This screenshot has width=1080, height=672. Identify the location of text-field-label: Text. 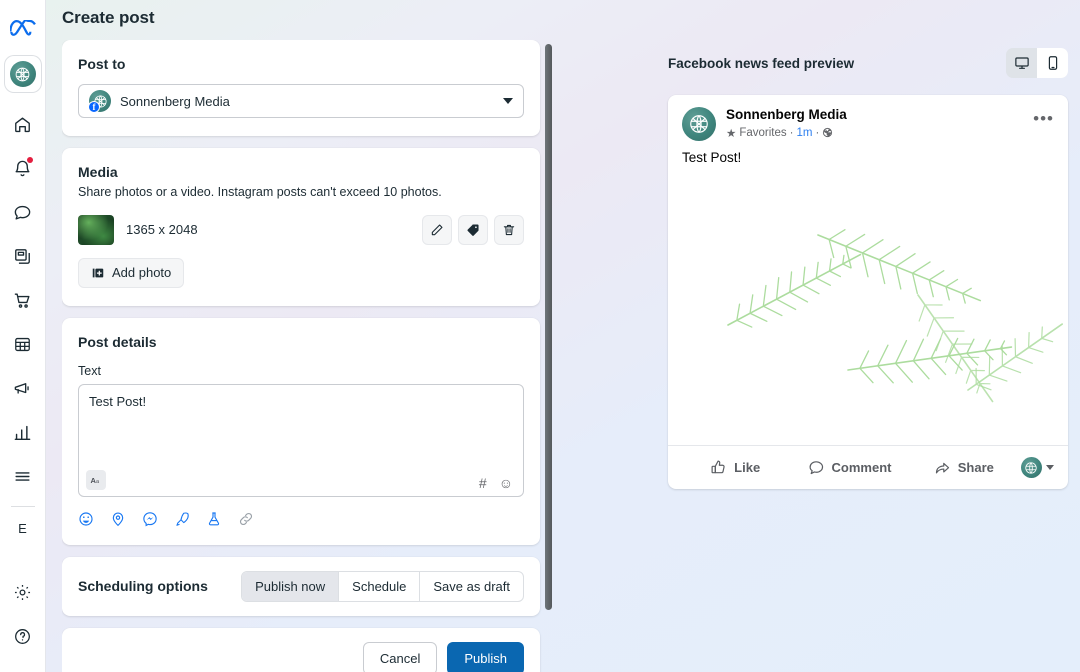
(89, 370).